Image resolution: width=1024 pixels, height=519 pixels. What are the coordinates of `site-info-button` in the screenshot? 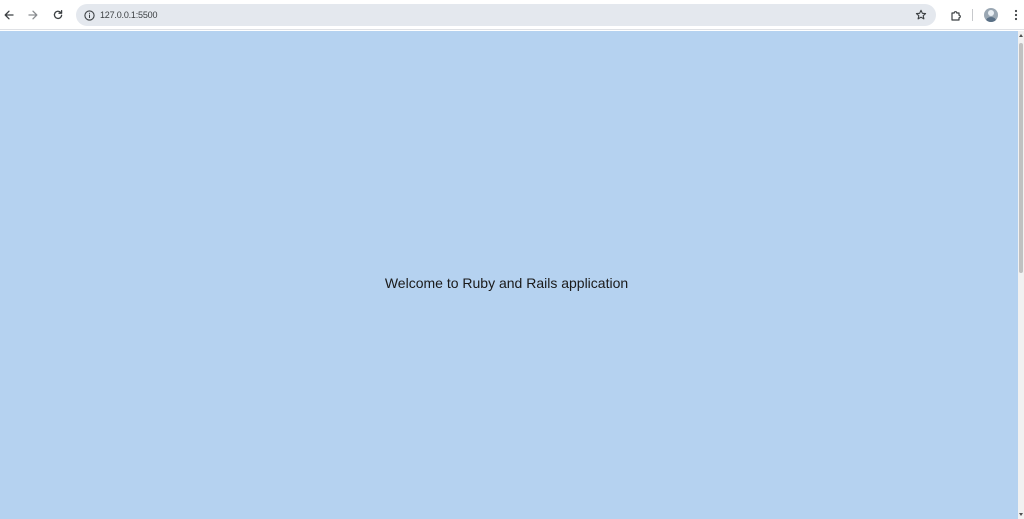 It's located at (89, 15).